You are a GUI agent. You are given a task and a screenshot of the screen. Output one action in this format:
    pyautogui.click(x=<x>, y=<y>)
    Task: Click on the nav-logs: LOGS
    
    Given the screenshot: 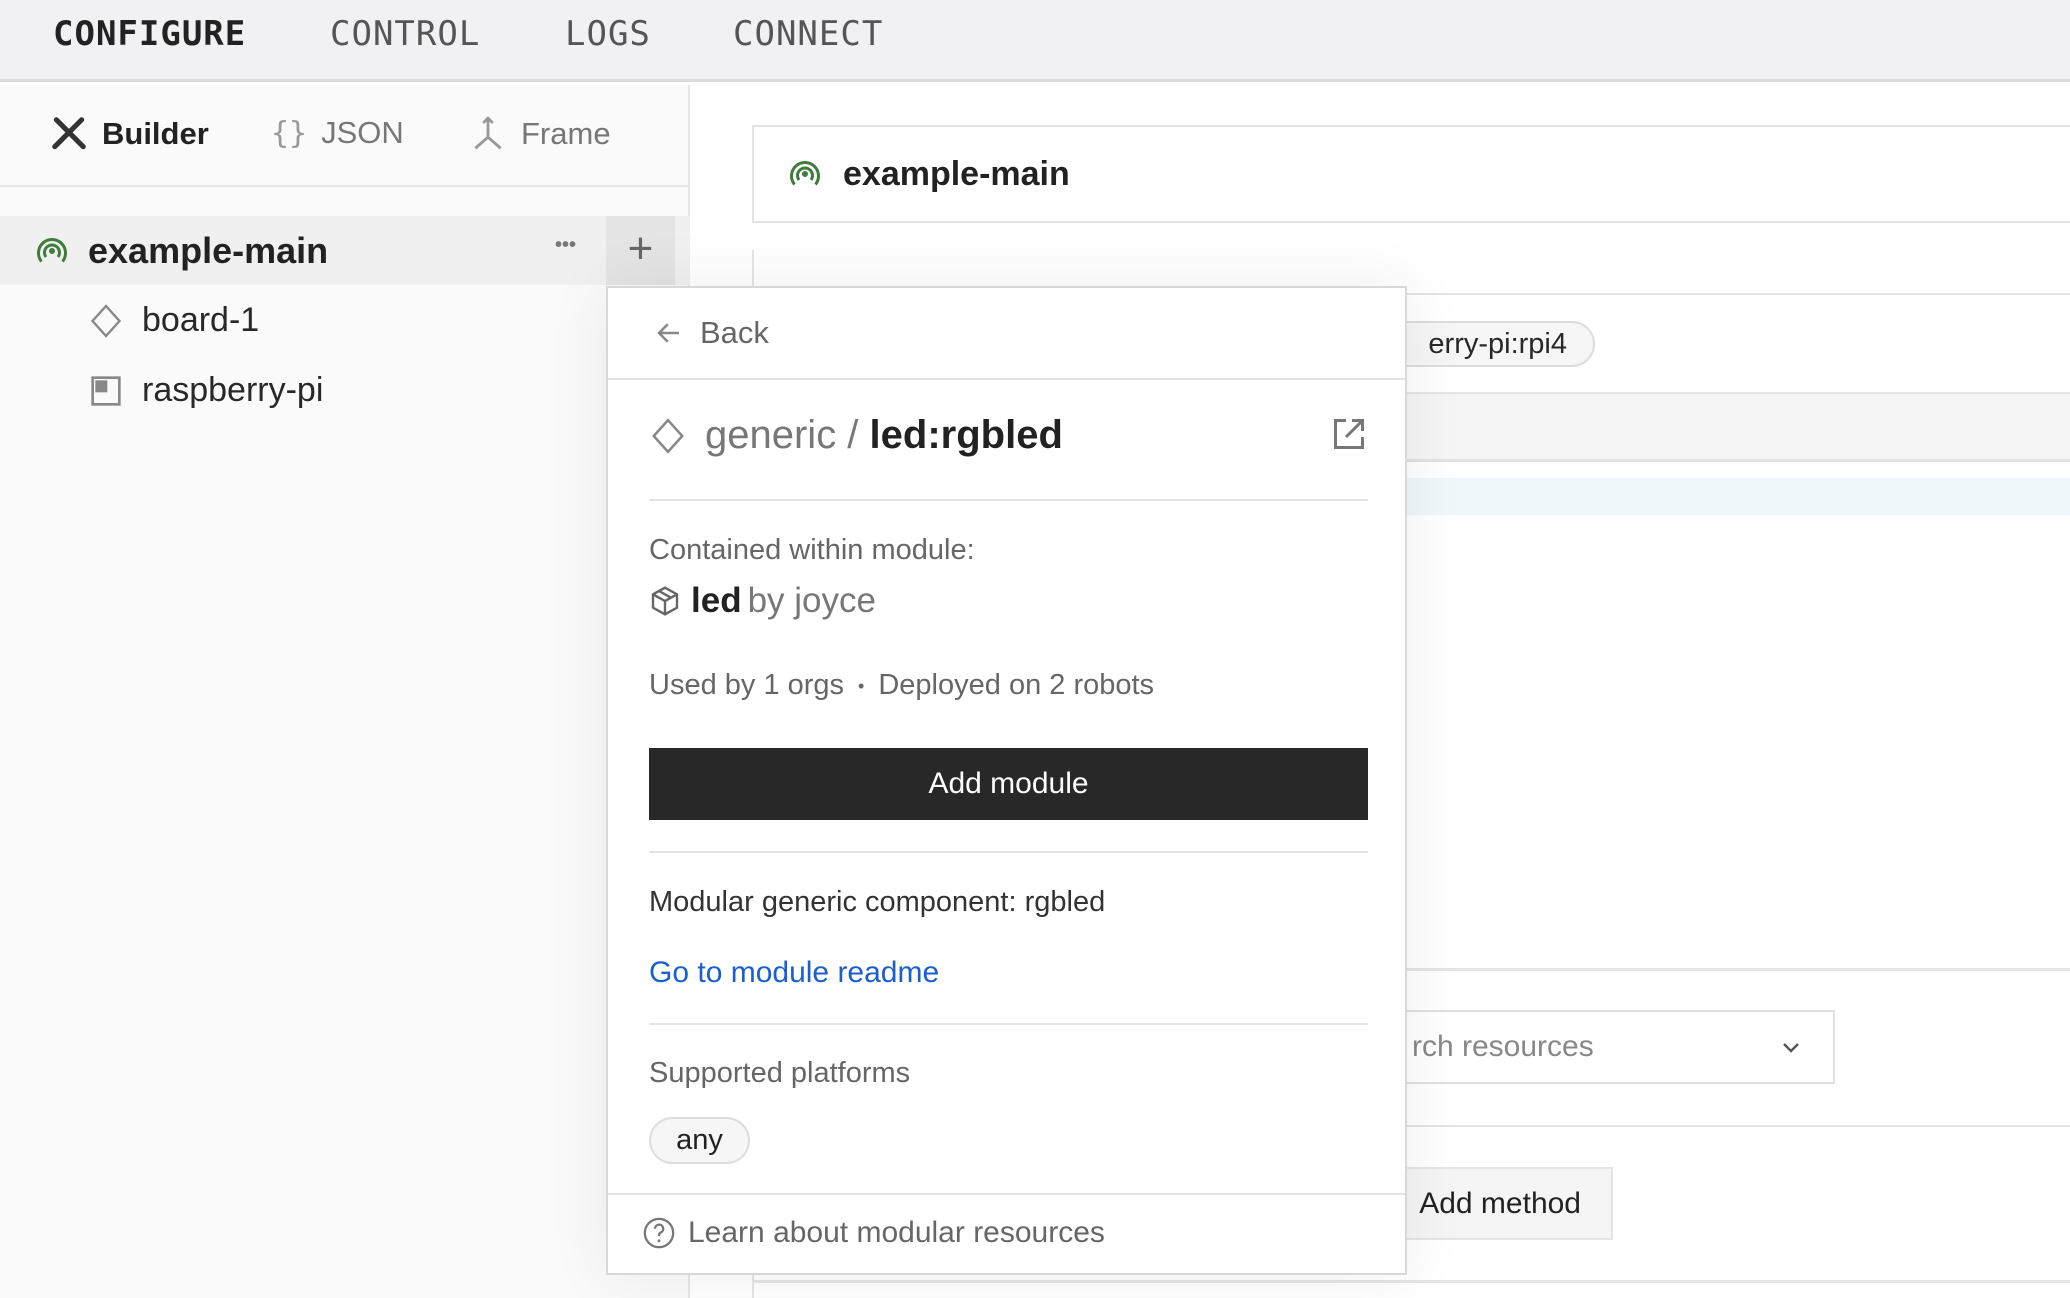 What is the action you would take?
    pyautogui.click(x=608, y=34)
    